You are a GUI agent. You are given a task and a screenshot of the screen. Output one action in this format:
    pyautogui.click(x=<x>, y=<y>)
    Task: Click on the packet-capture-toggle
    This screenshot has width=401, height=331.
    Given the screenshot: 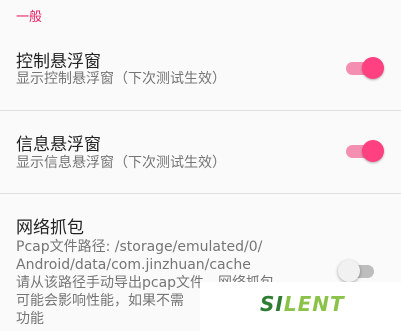 What is the action you would take?
    pyautogui.click(x=359, y=271)
    